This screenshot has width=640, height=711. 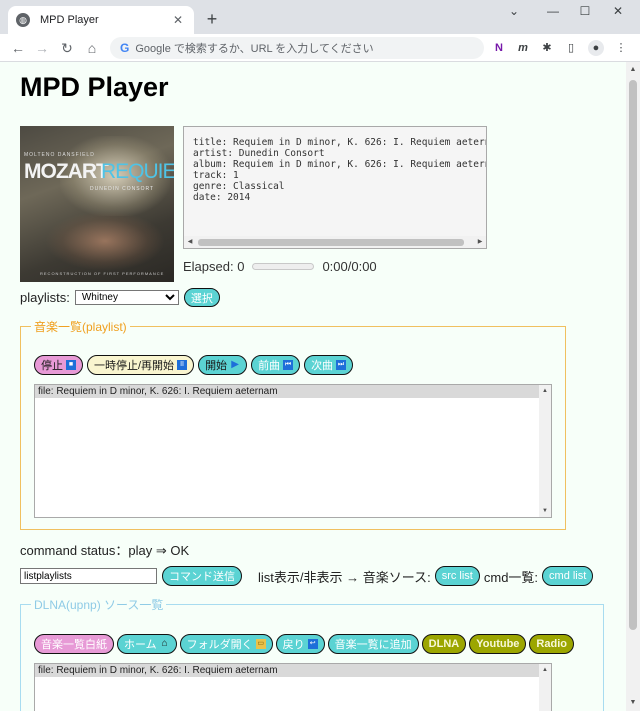 I want to click on elapsed-row: Elapsed: 0 0:00/0:00, so click(x=280, y=266).